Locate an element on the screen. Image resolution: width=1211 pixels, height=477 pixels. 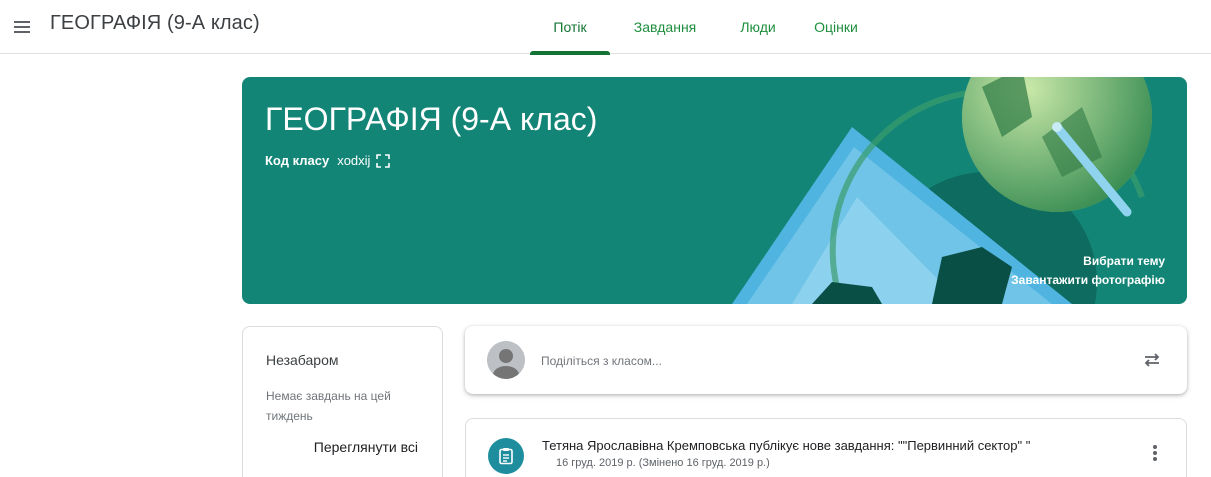
class-code-value: xodxij is located at coordinates (353, 160).